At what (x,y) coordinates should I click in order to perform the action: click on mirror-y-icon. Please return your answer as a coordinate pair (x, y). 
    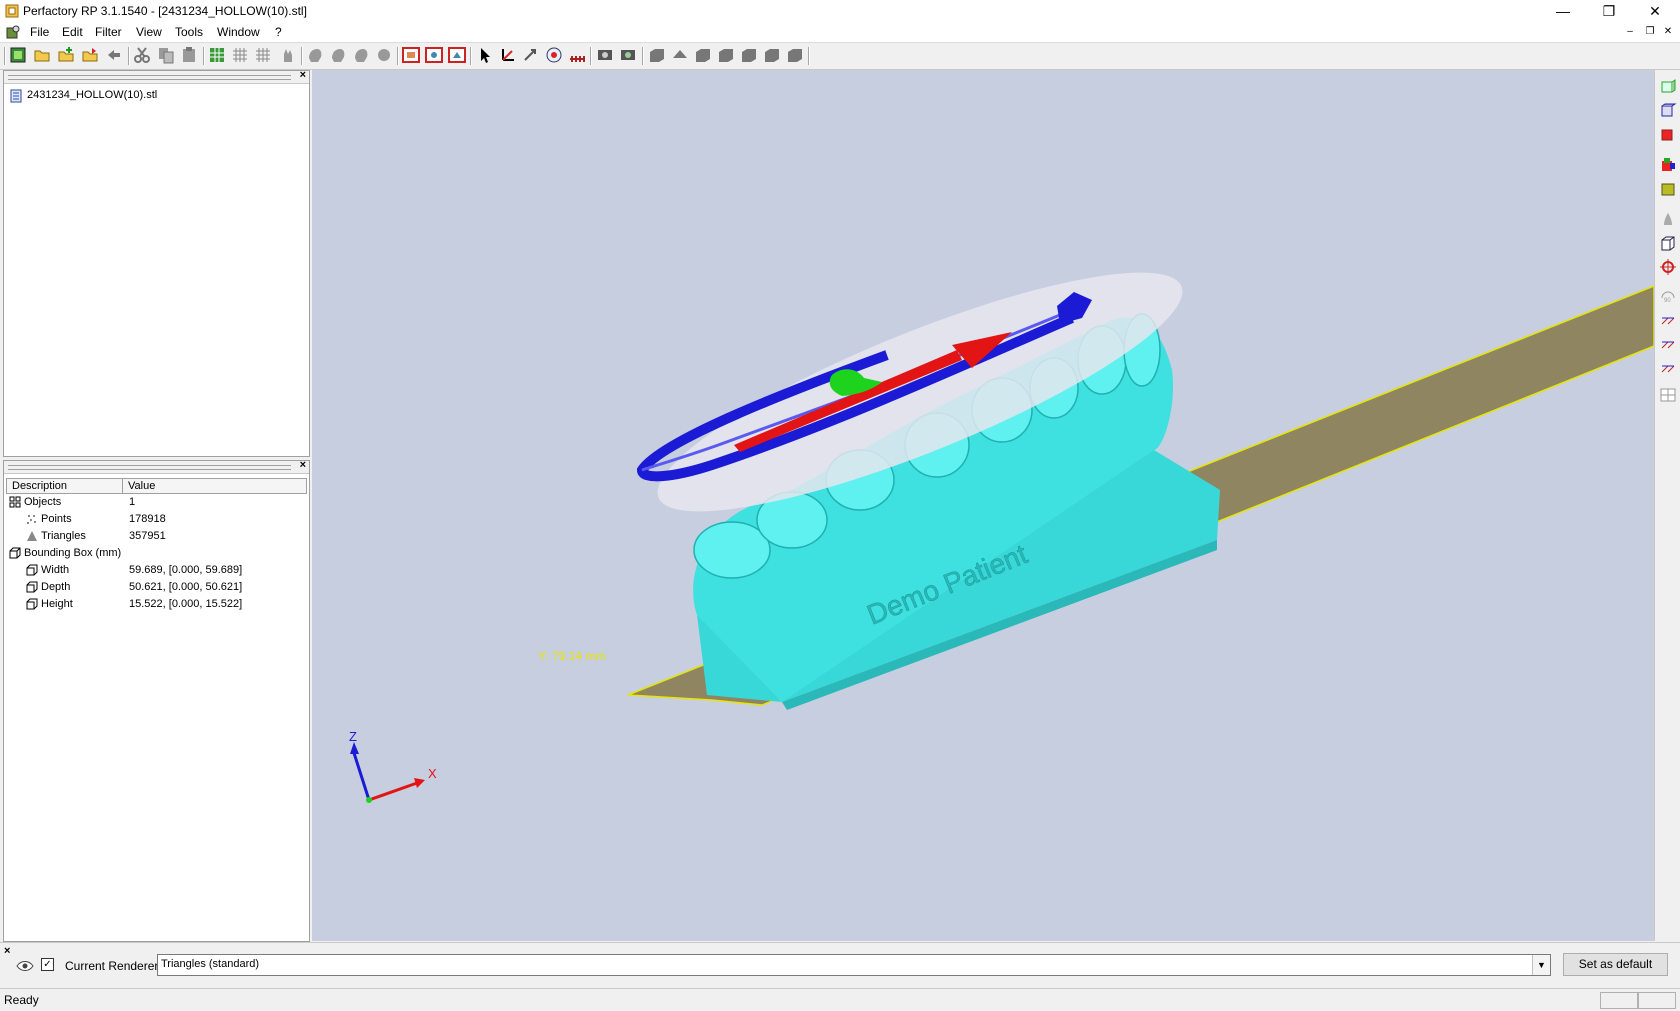
    Looking at the image, I should click on (1668, 343).